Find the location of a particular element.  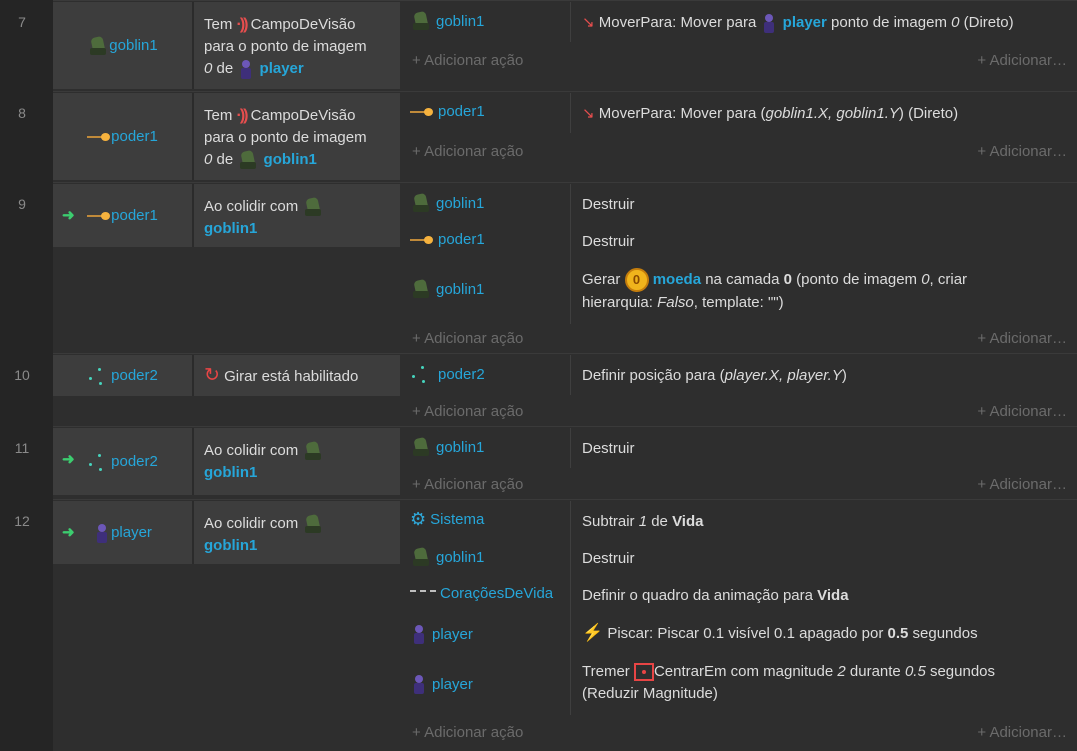

text: Tem is located at coordinates (218, 24).